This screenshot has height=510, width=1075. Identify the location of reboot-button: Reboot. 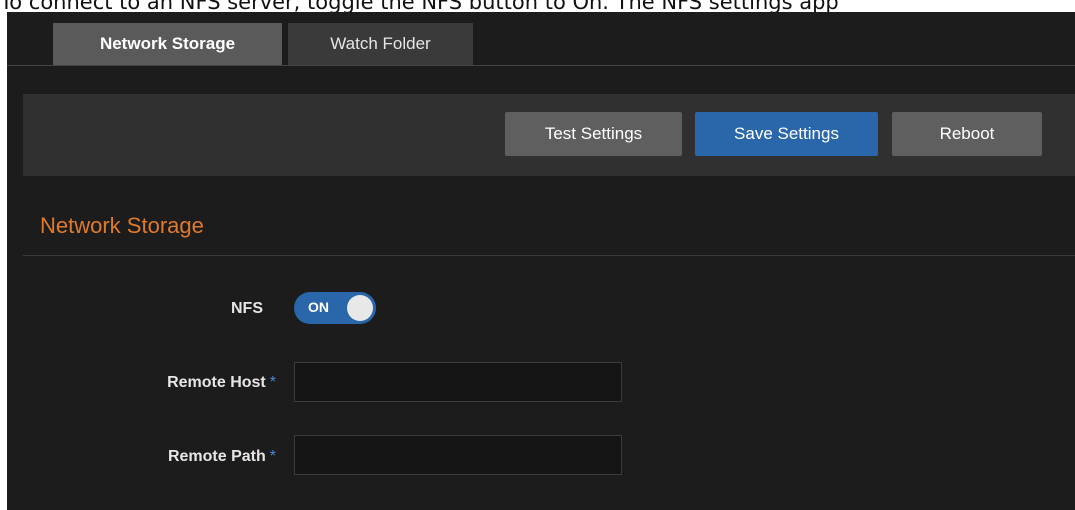
(967, 134).